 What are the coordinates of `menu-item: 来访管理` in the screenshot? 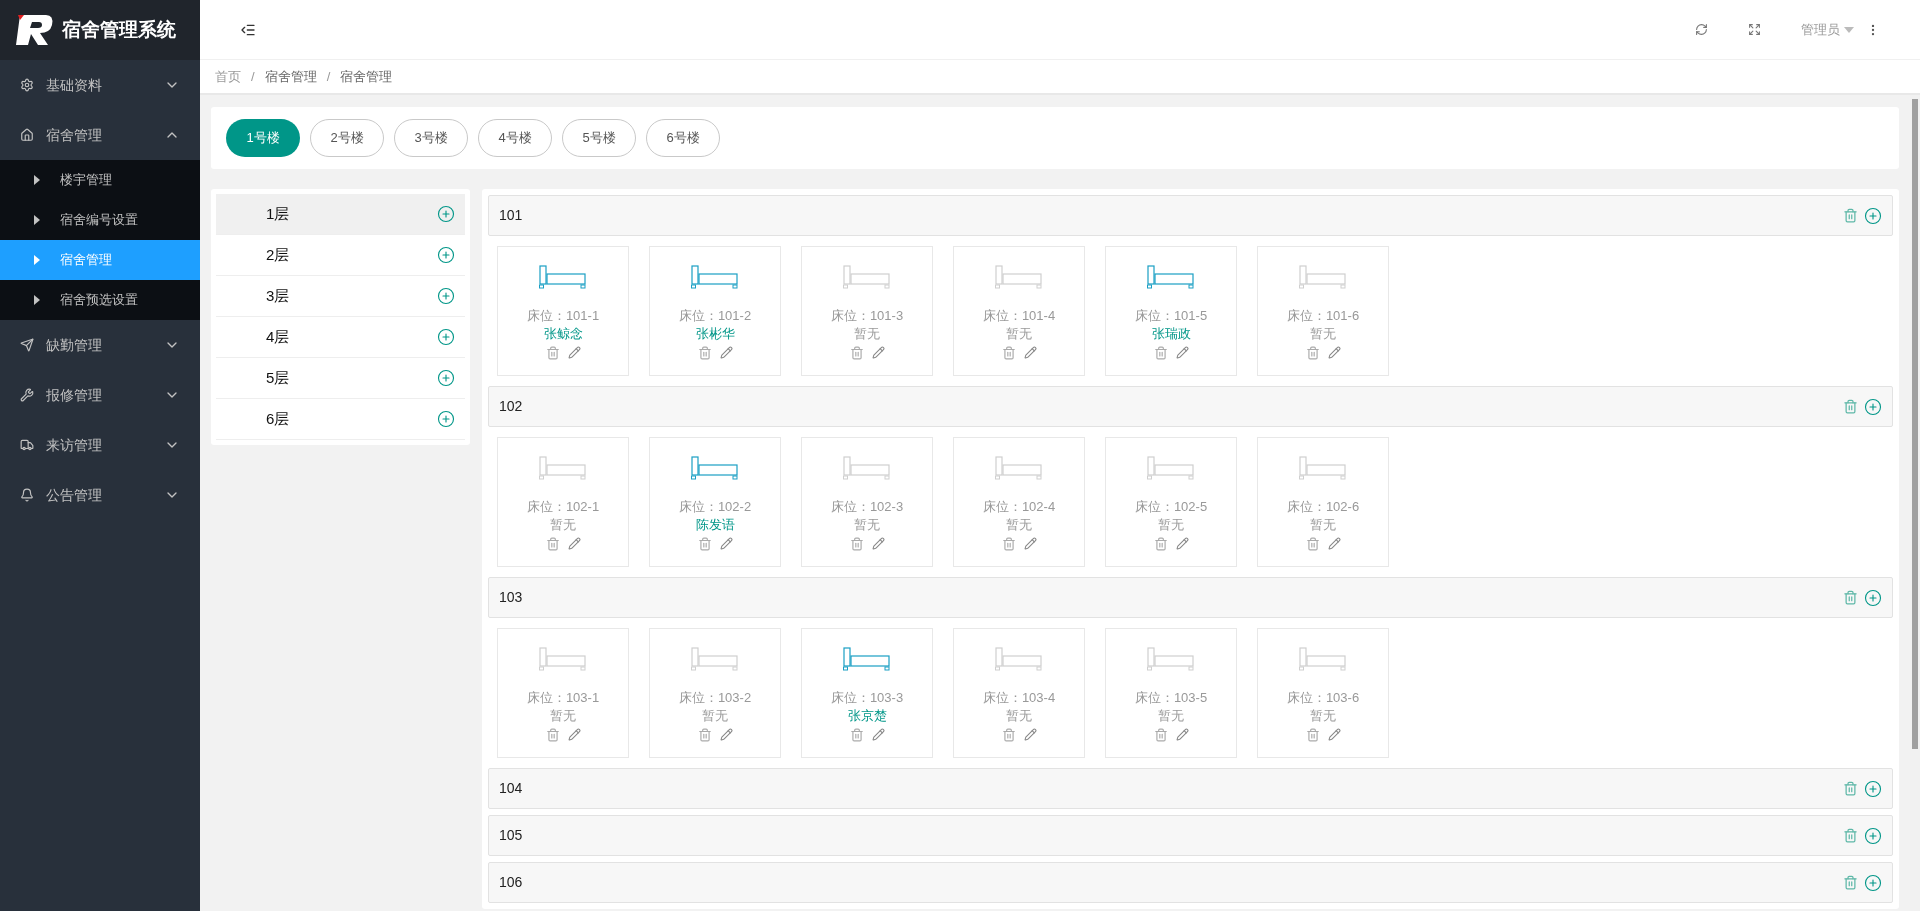 It's located at (100, 445).